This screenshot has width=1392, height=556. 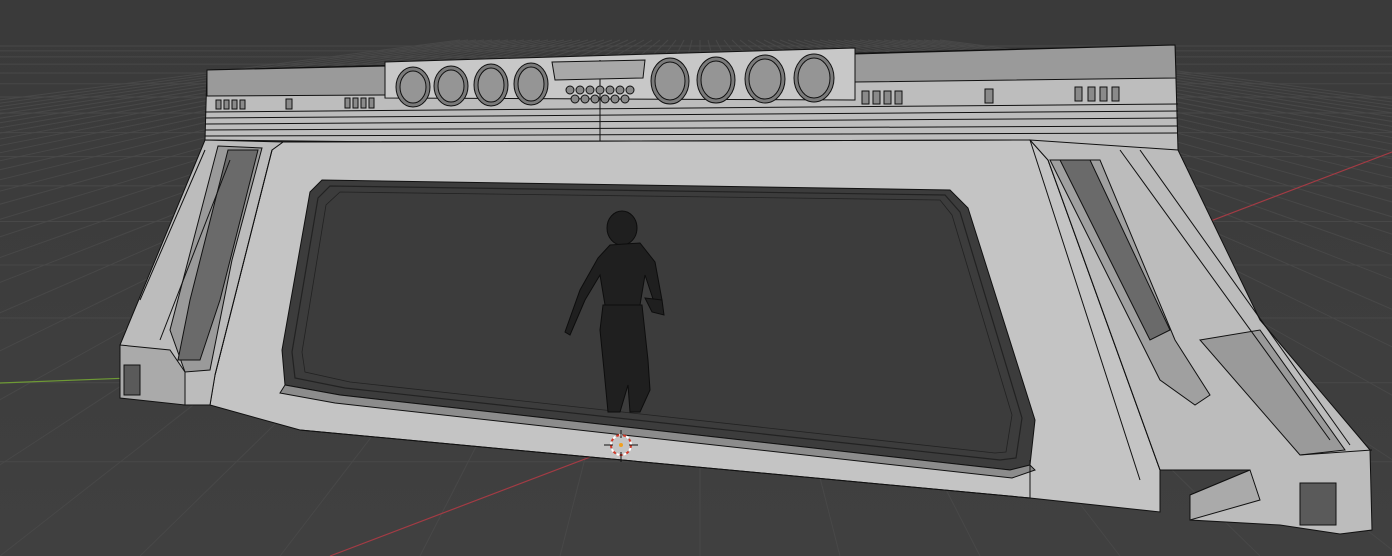 What do you see at coordinates (1318, 504) in the screenshot?
I see `right-leg-vents` at bounding box center [1318, 504].